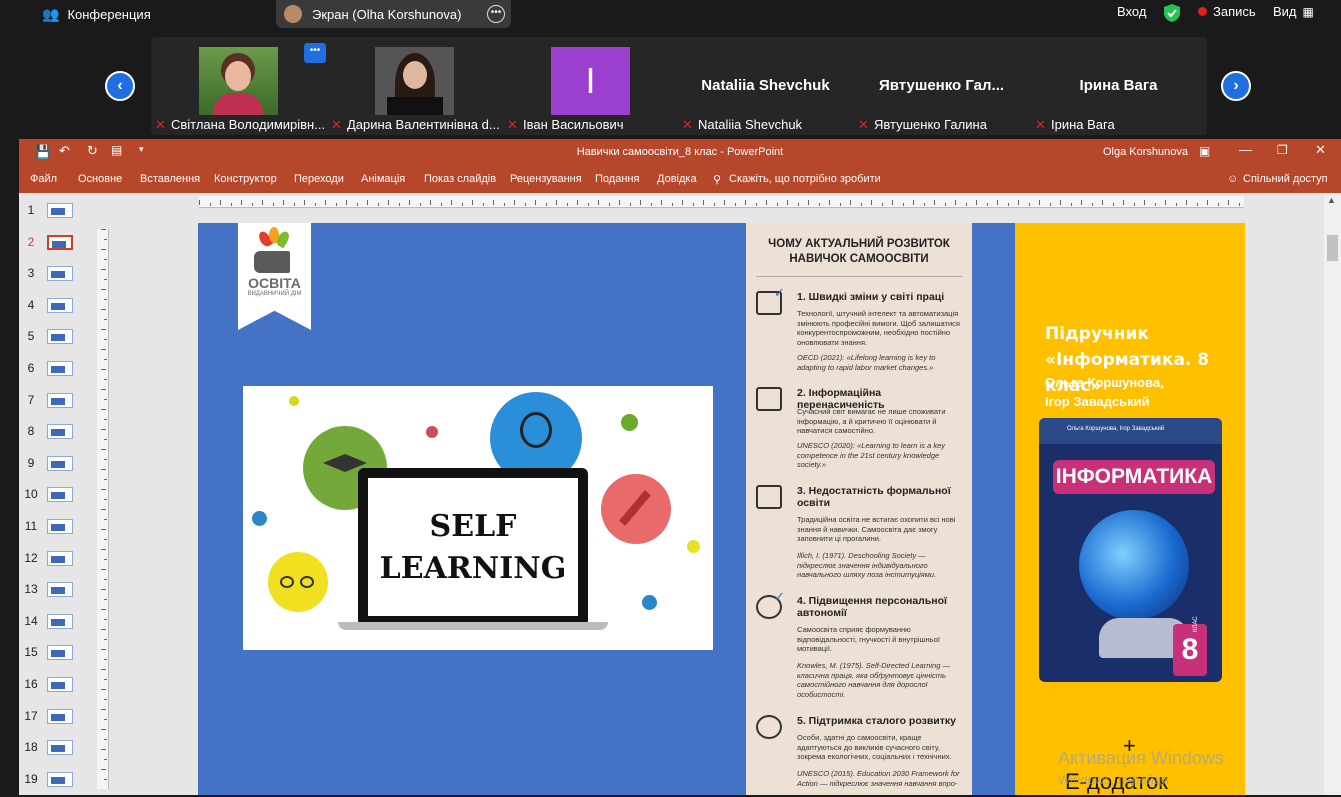 The image size is (1341, 797). Describe the element at coordinates (55, 433) in the screenshot. I see `slide-thumbnail: 8` at that location.